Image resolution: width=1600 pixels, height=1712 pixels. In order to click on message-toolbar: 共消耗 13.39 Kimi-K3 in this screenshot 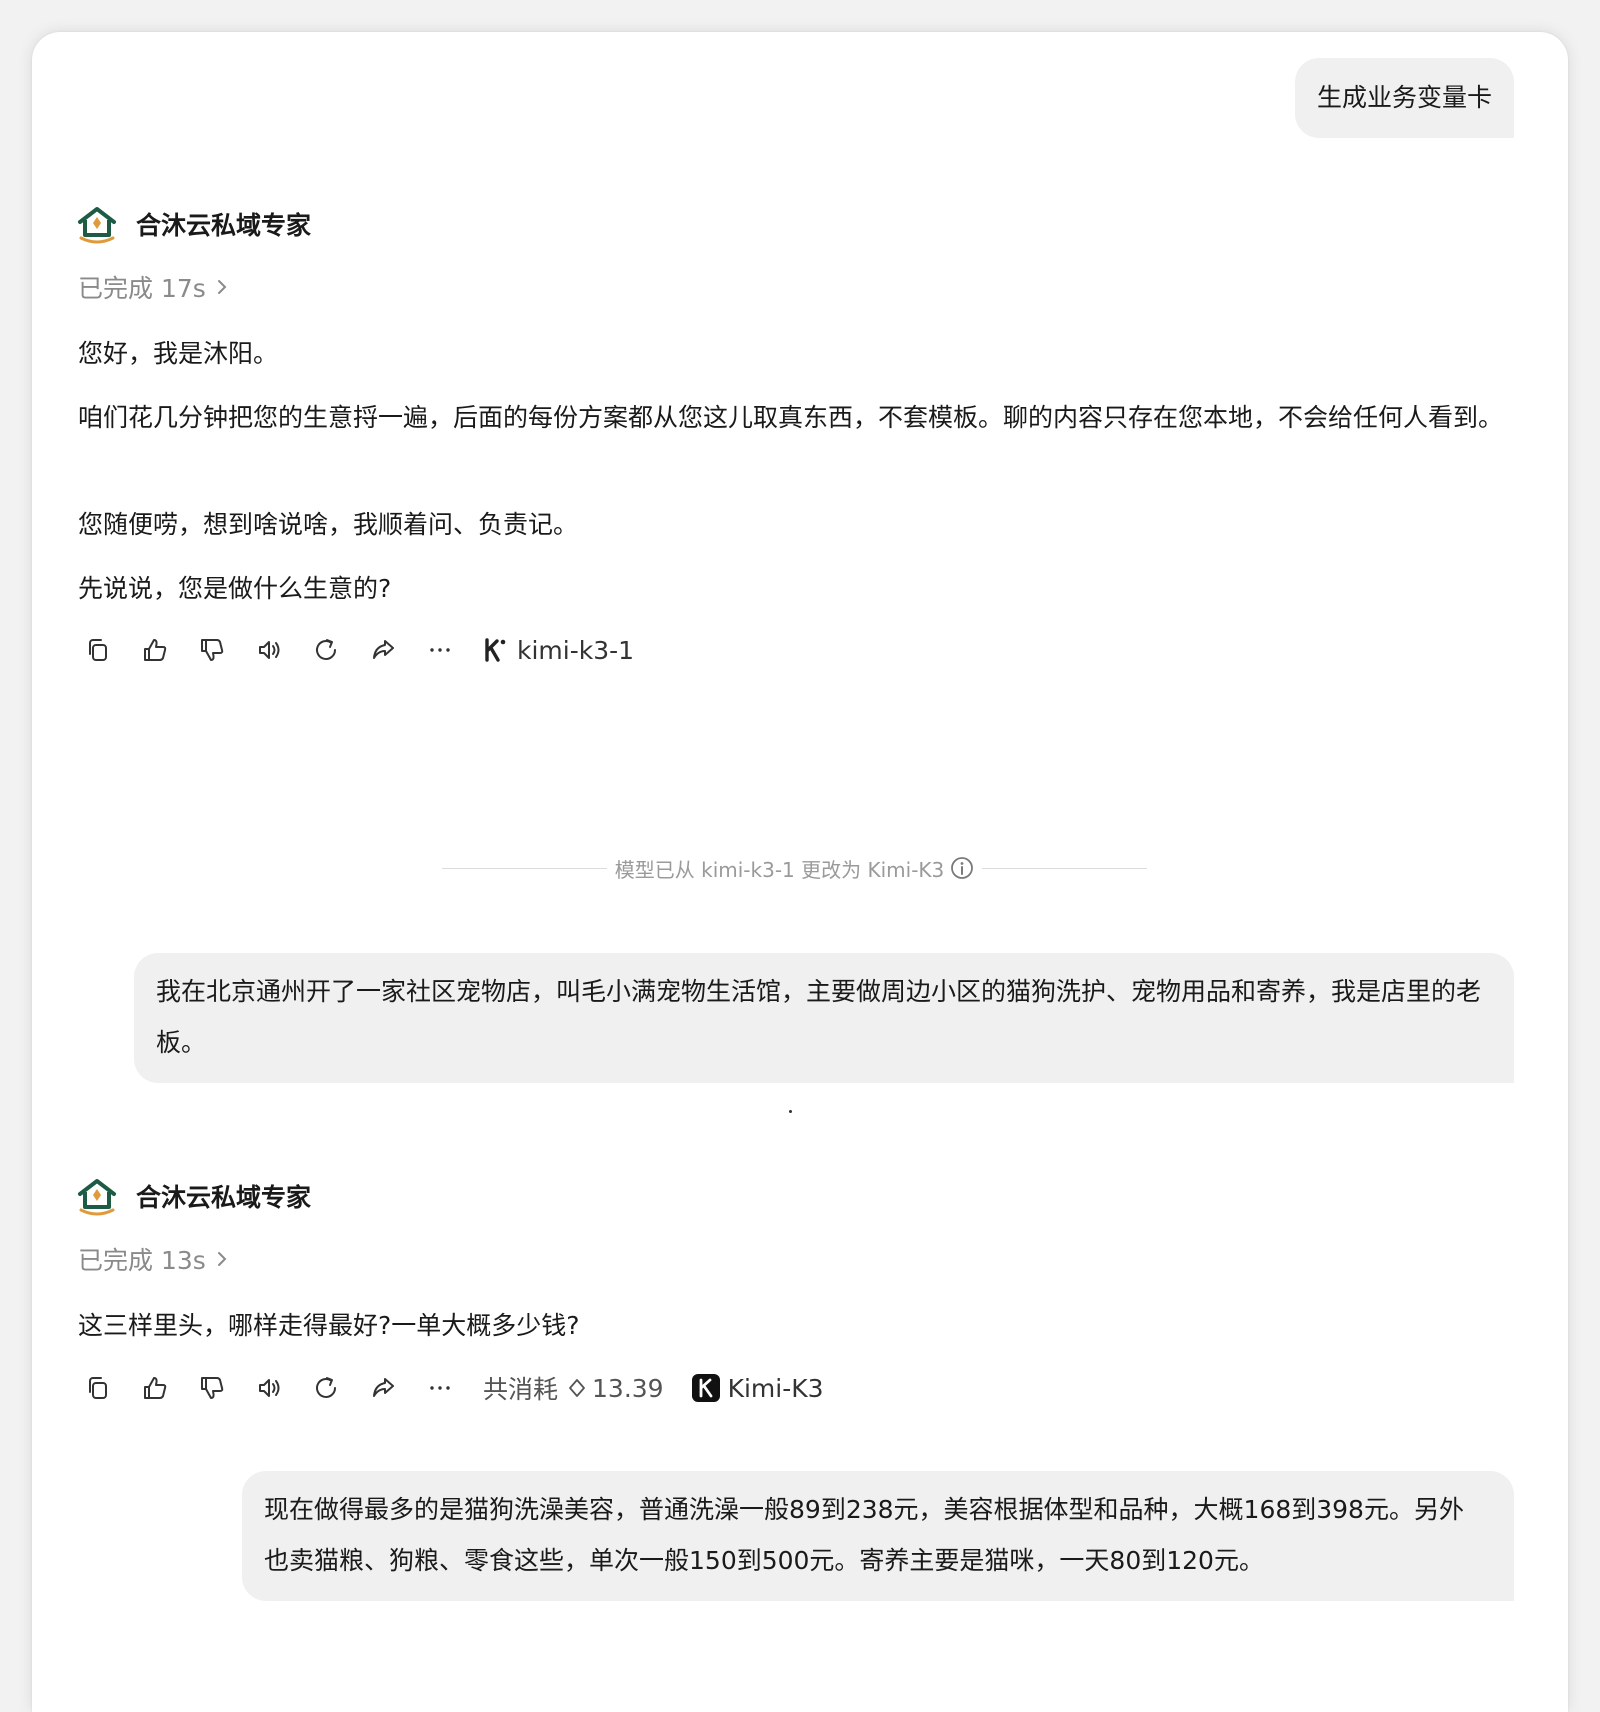, I will do `click(451, 1388)`.